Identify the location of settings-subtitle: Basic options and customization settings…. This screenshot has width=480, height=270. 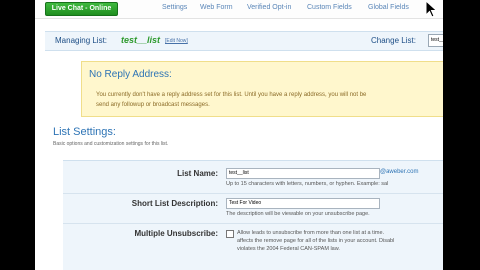
(111, 144).